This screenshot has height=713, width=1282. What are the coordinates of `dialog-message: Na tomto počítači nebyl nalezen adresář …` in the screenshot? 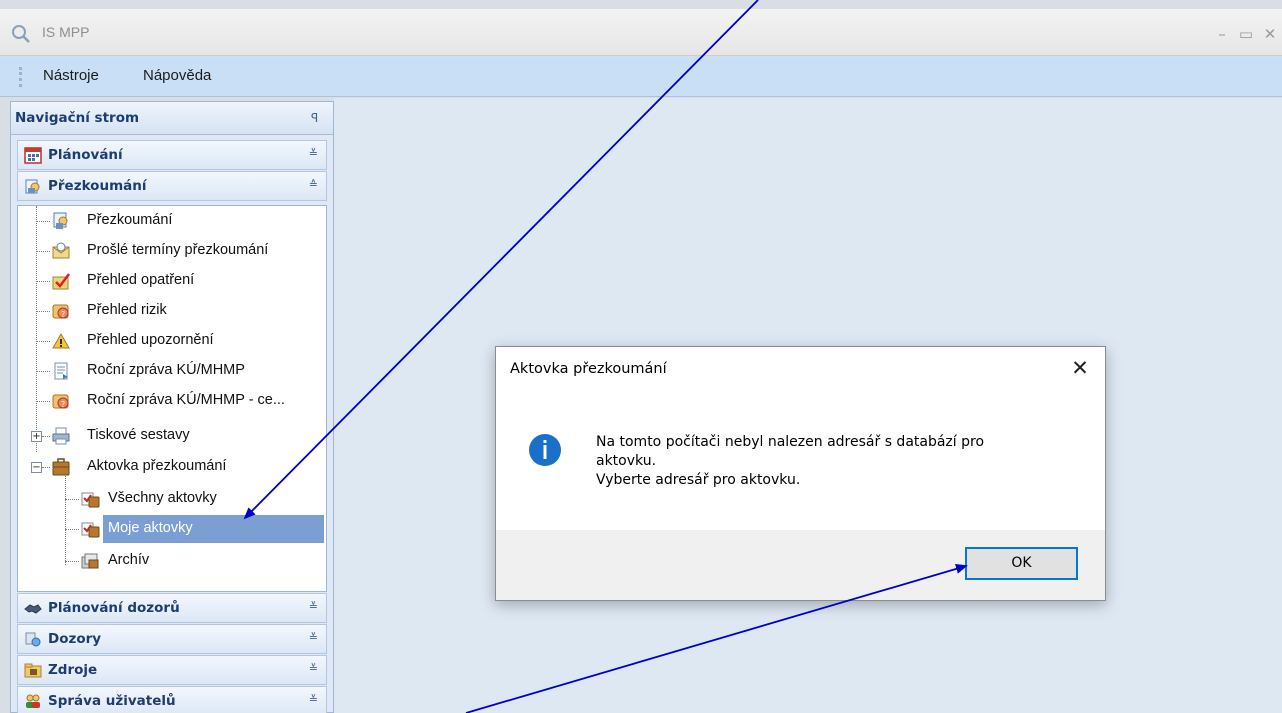 It's located at (831, 461).